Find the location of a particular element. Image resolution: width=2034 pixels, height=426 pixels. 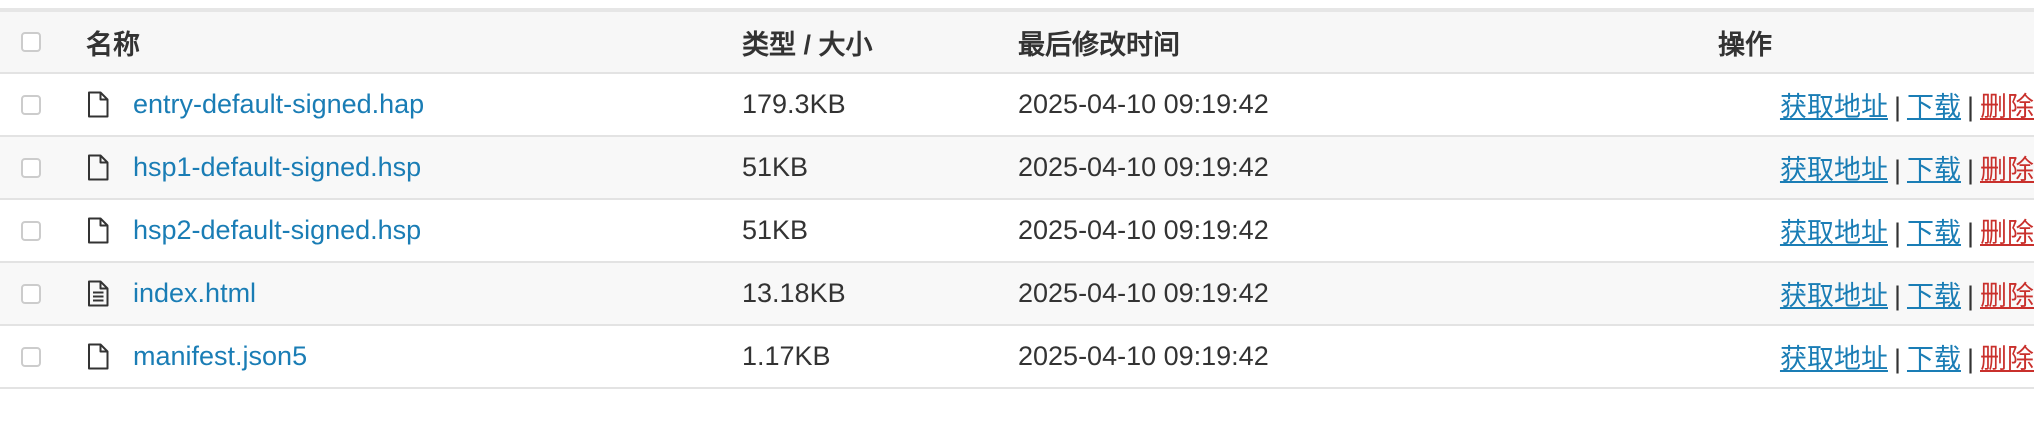

row-name-cell: index.html is located at coordinates (437, 294).